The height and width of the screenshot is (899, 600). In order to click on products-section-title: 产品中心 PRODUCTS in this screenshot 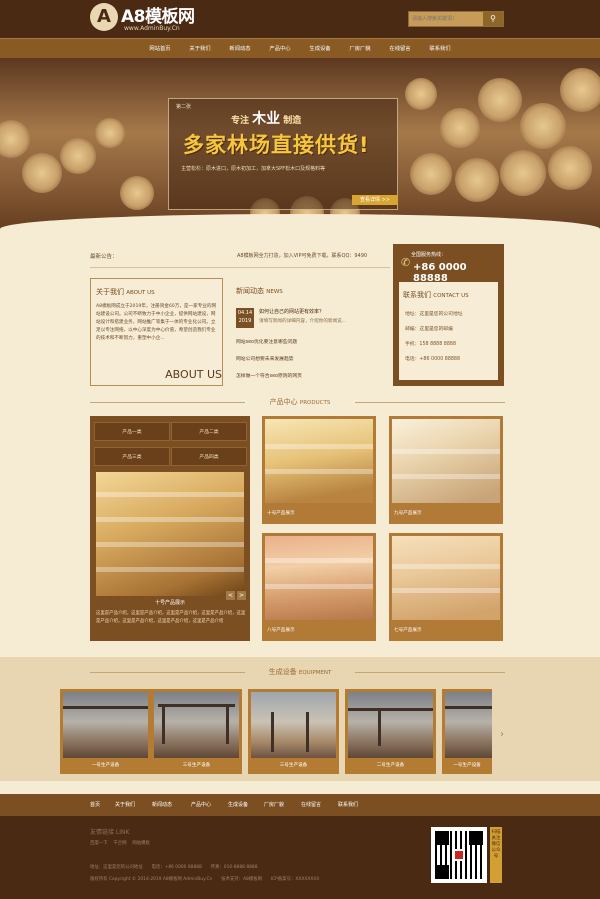, I will do `click(300, 402)`.